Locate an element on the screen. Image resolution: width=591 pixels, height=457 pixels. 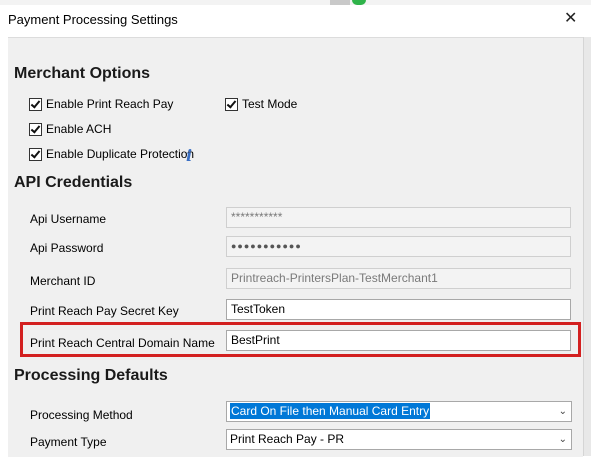
info-icon: i is located at coordinates (189, 155).